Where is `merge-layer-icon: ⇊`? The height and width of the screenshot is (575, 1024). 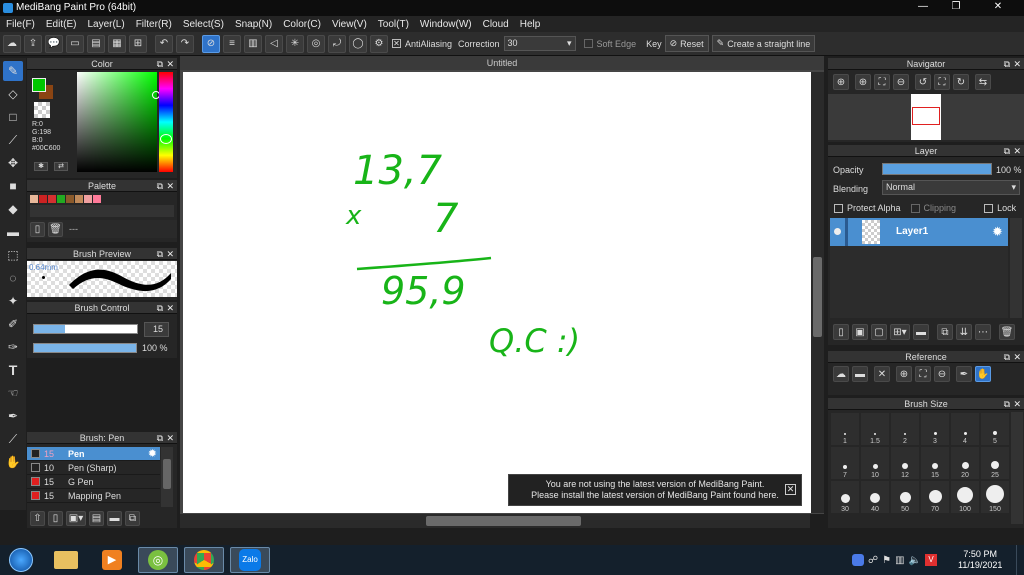
merge-layer-icon: ⇊ is located at coordinates (964, 332).